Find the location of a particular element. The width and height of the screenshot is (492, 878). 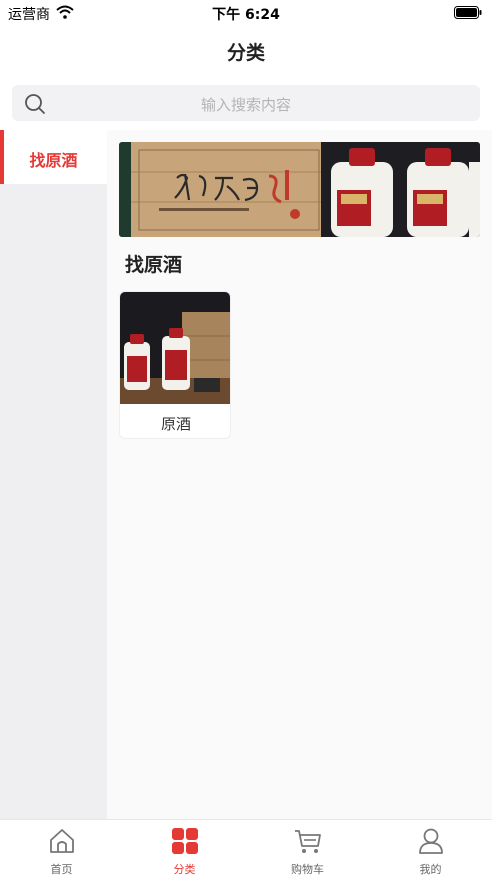

bottom-tab-bar: 首页 分类 购物车 我的 is located at coordinates (246, 848).